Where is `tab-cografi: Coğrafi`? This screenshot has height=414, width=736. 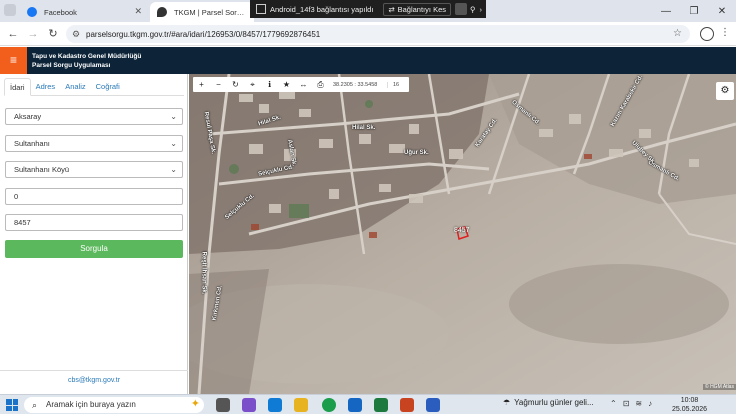 tab-cografi: Coğrafi is located at coordinates (108, 86).